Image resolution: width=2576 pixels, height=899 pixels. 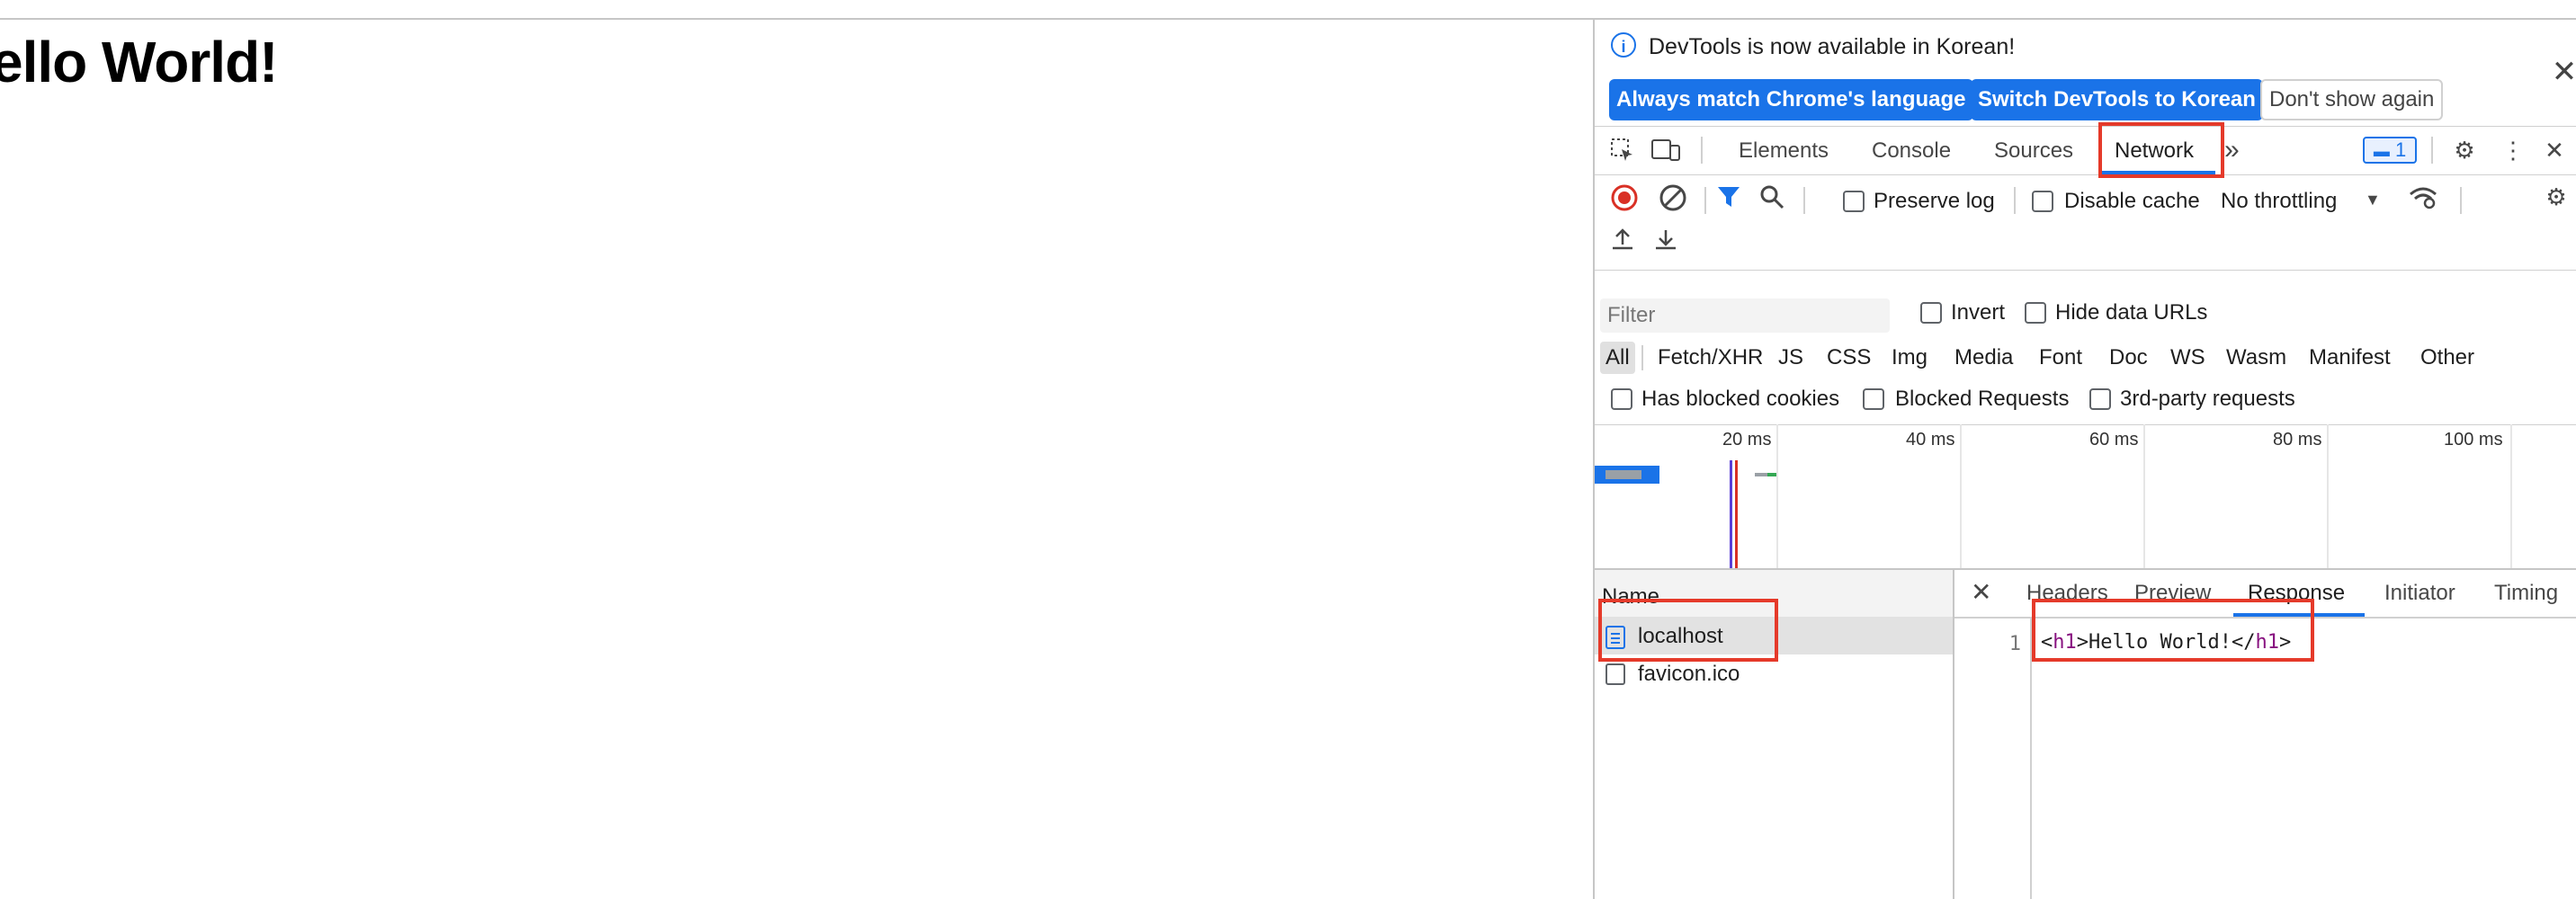 What do you see at coordinates (2419, 593) in the screenshot?
I see `tab-initiator: Initiator` at bounding box center [2419, 593].